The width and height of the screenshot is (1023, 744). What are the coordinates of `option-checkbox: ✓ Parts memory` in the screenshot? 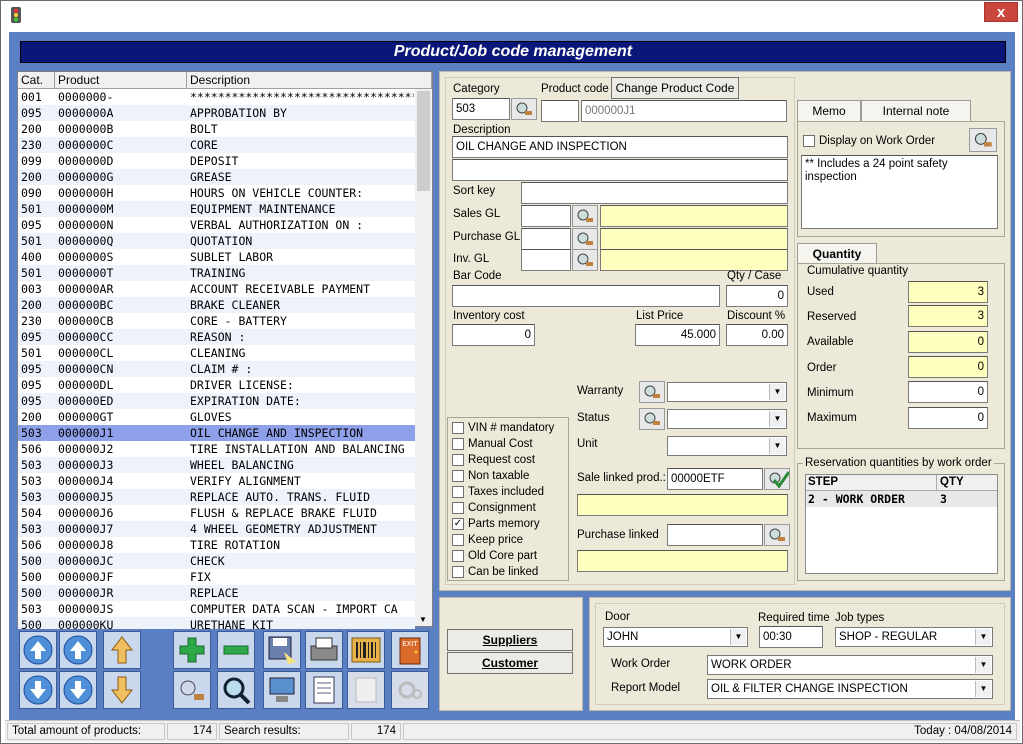 It's located at (495, 524).